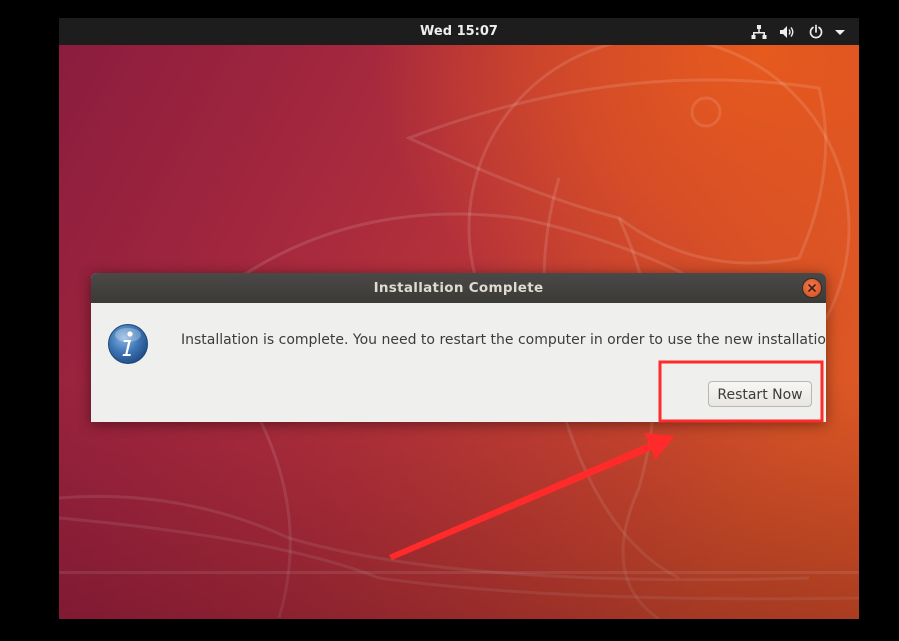 This screenshot has width=899, height=641. What do you see at coordinates (760, 394) in the screenshot?
I see `restart-now-button: Restart Now` at bounding box center [760, 394].